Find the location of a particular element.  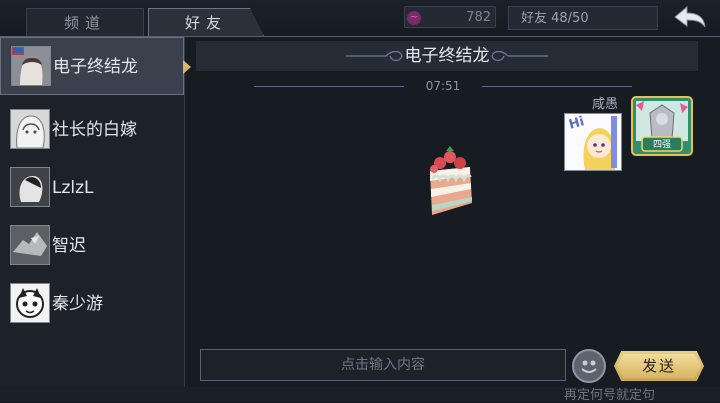

sender-name: 咸愚 is located at coordinates (605, 104).